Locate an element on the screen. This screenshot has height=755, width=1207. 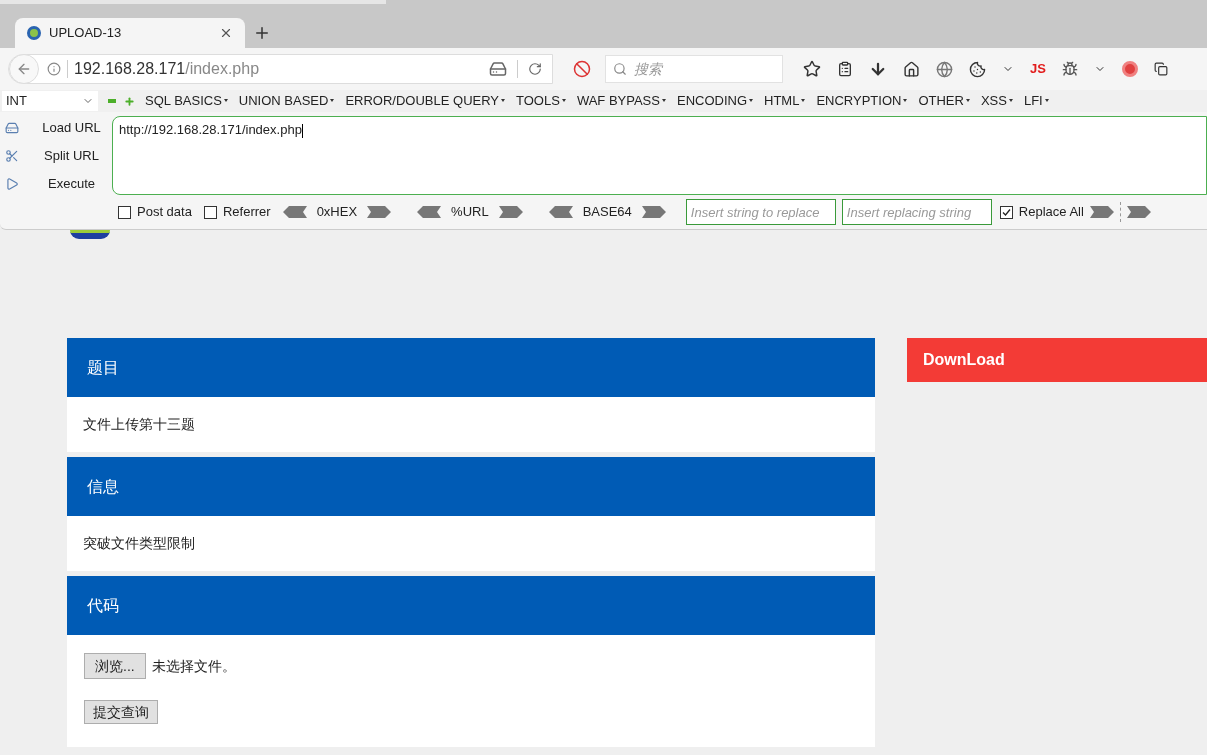
hackbar-action: Execute is located at coordinates (71, 184).